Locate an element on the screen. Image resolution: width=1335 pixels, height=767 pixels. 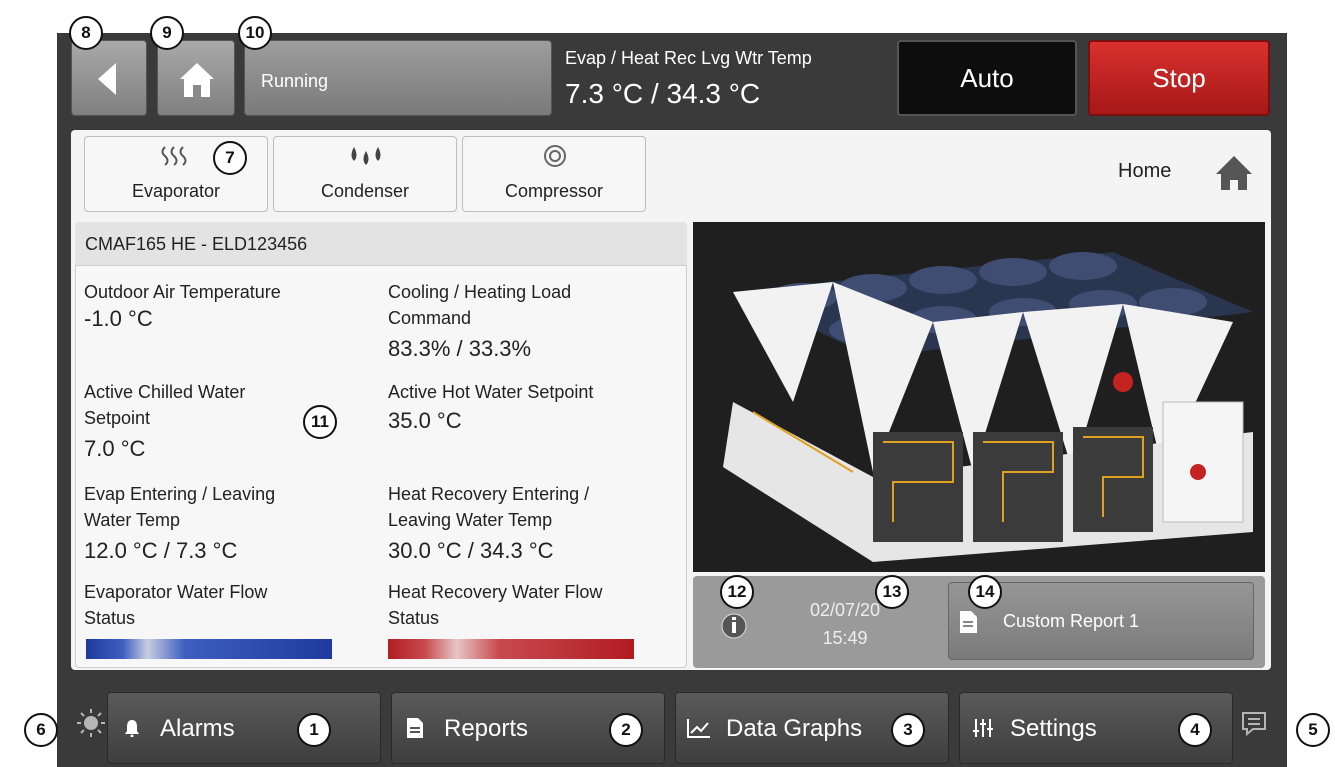
outdoor-air-temp-label: Outdoor Air Temperature is located at coordinates (182, 292).